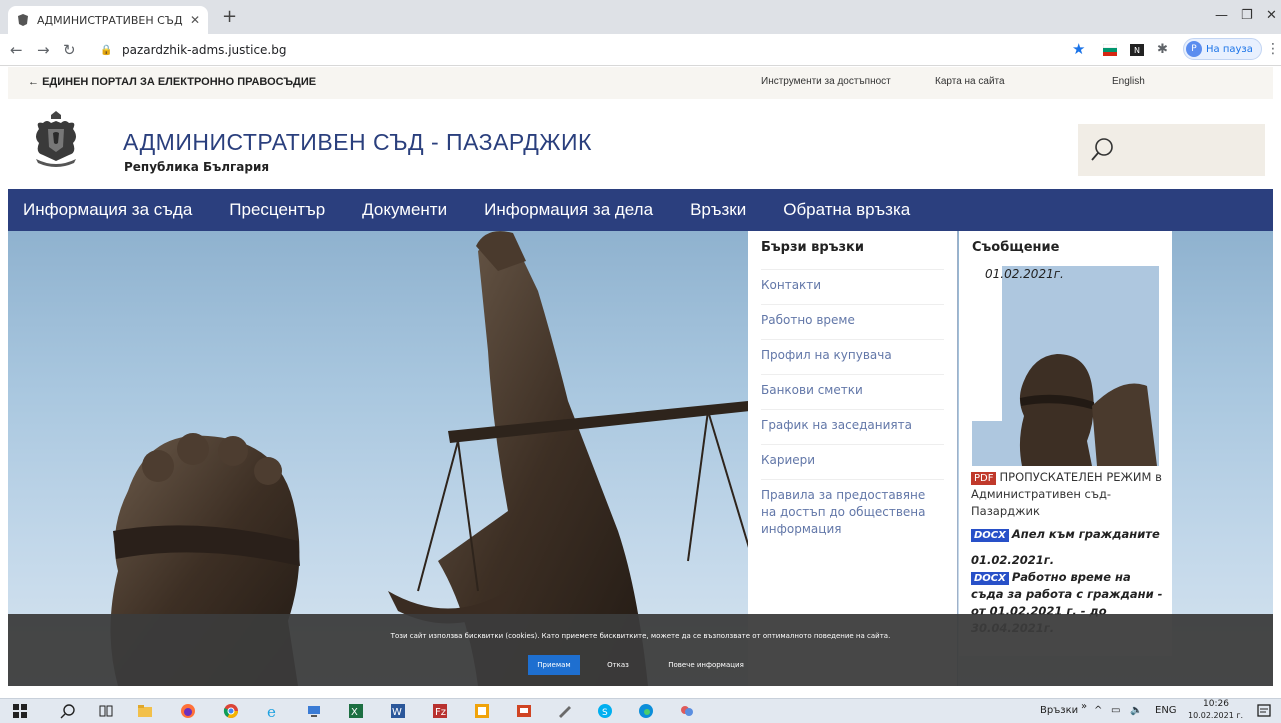 The height and width of the screenshot is (723, 1281). What do you see at coordinates (314, 711) in the screenshot?
I see `network-computer-icon` at bounding box center [314, 711].